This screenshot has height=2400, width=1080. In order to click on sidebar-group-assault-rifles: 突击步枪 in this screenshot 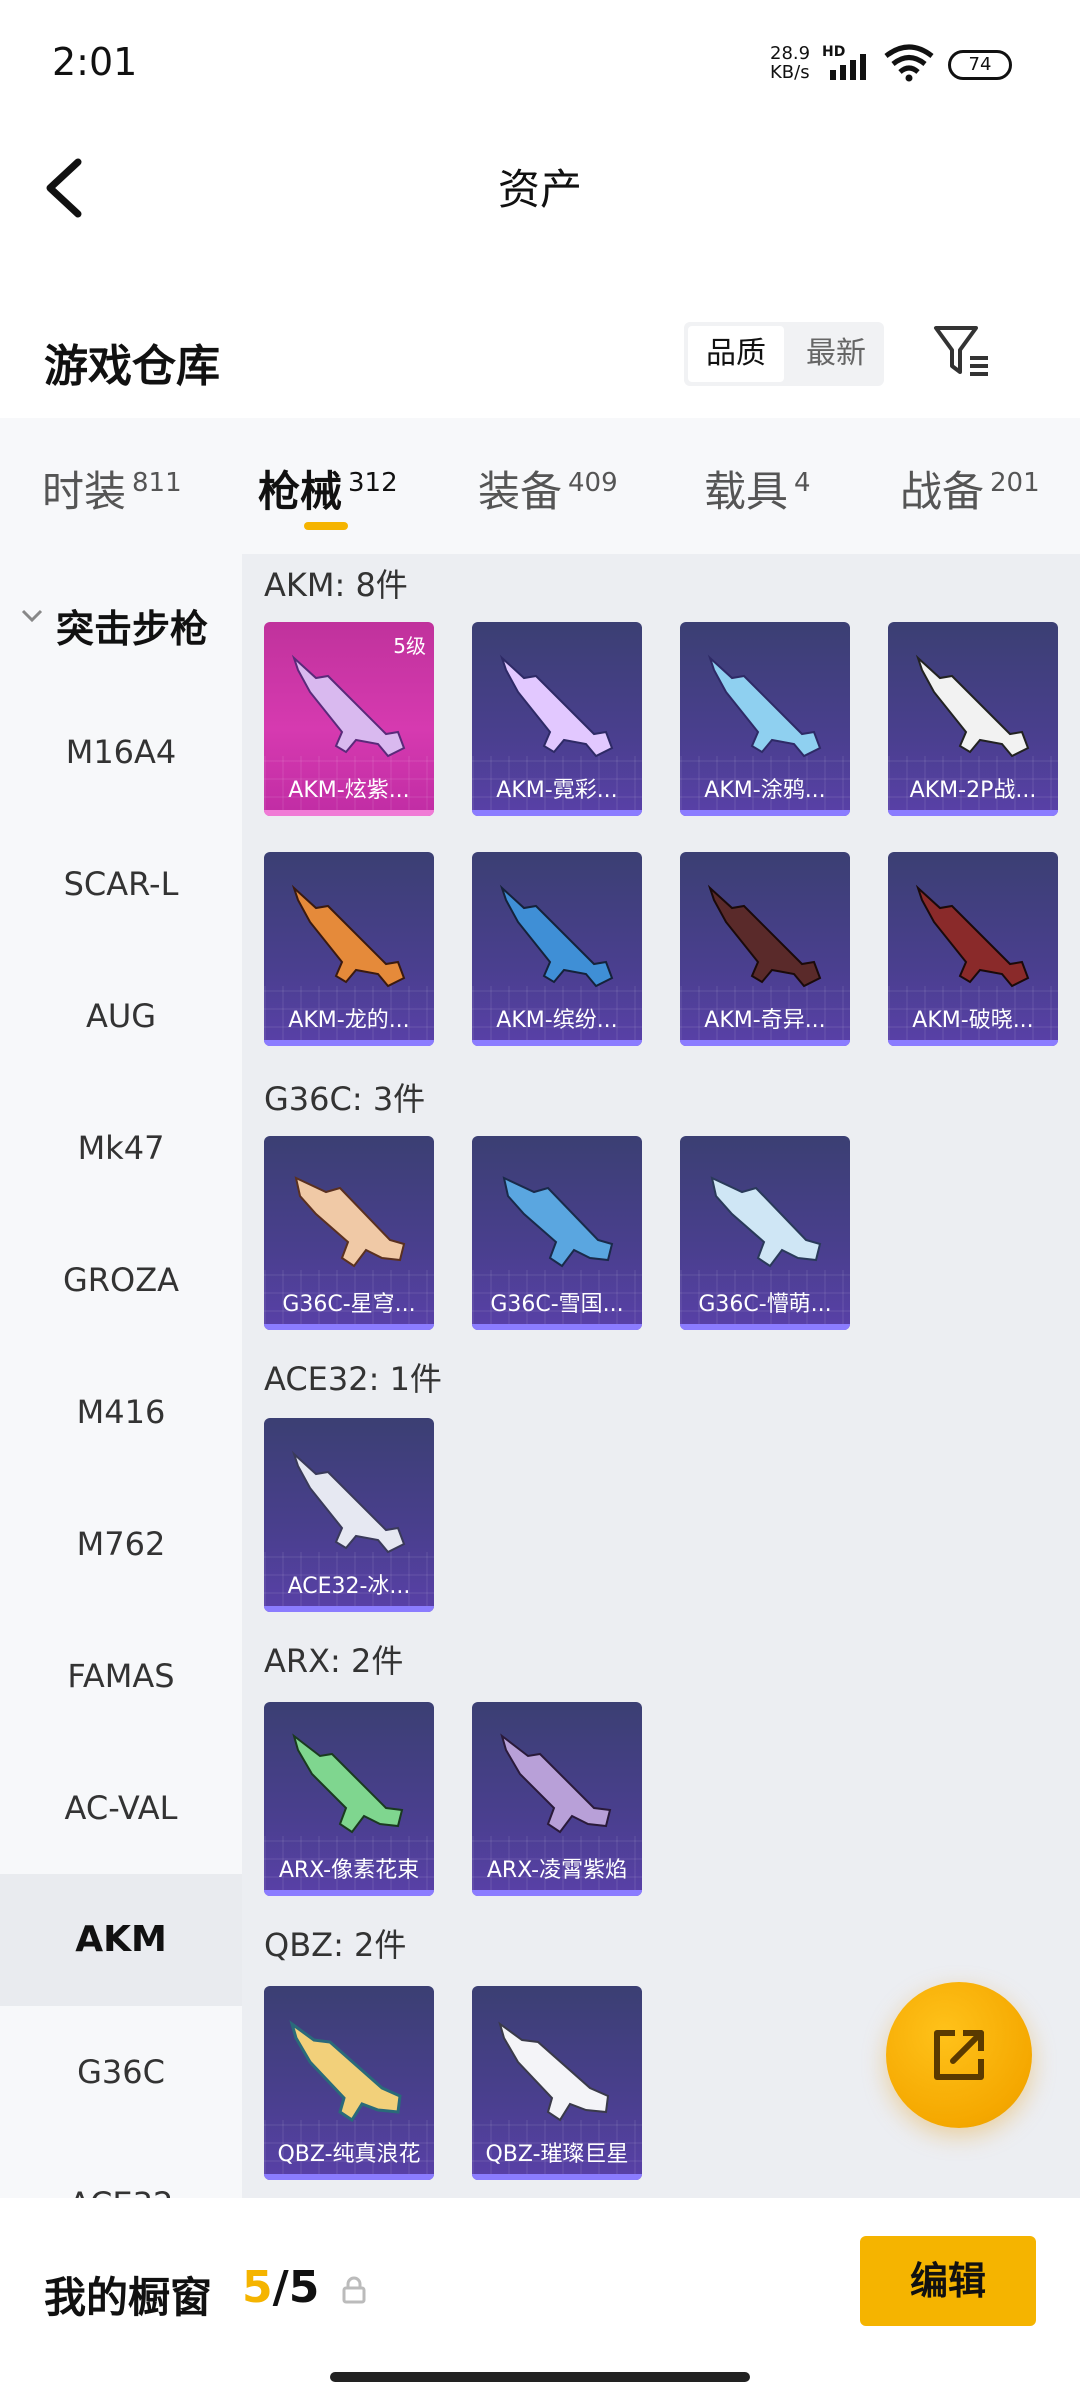, I will do `click(121, 620)`.